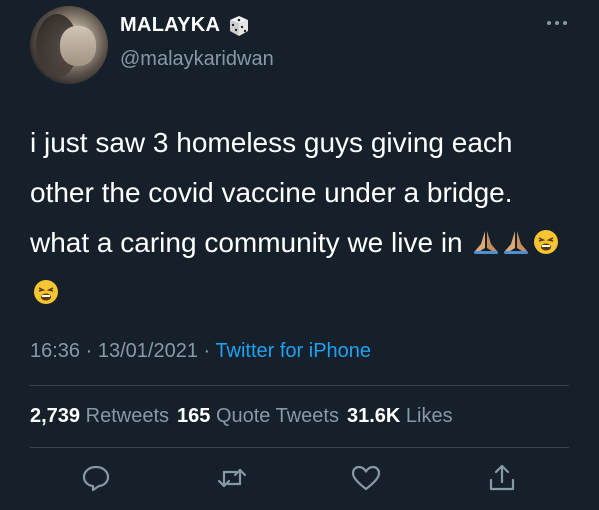 This screenshot has height=510, width=599. Describe the element at coordinates (148, 351) in the screenshot. I see `tweet-date: 13/01/2021` at that location.